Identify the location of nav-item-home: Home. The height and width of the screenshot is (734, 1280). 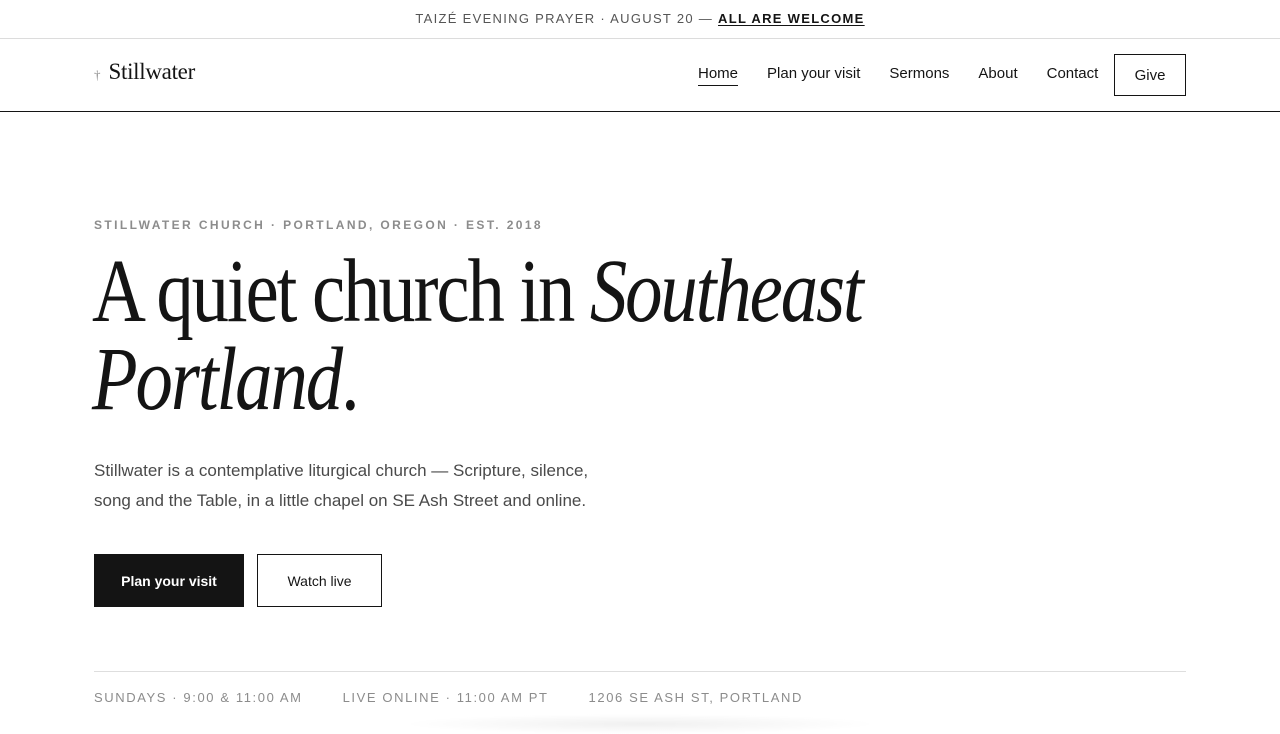
(718, 75).